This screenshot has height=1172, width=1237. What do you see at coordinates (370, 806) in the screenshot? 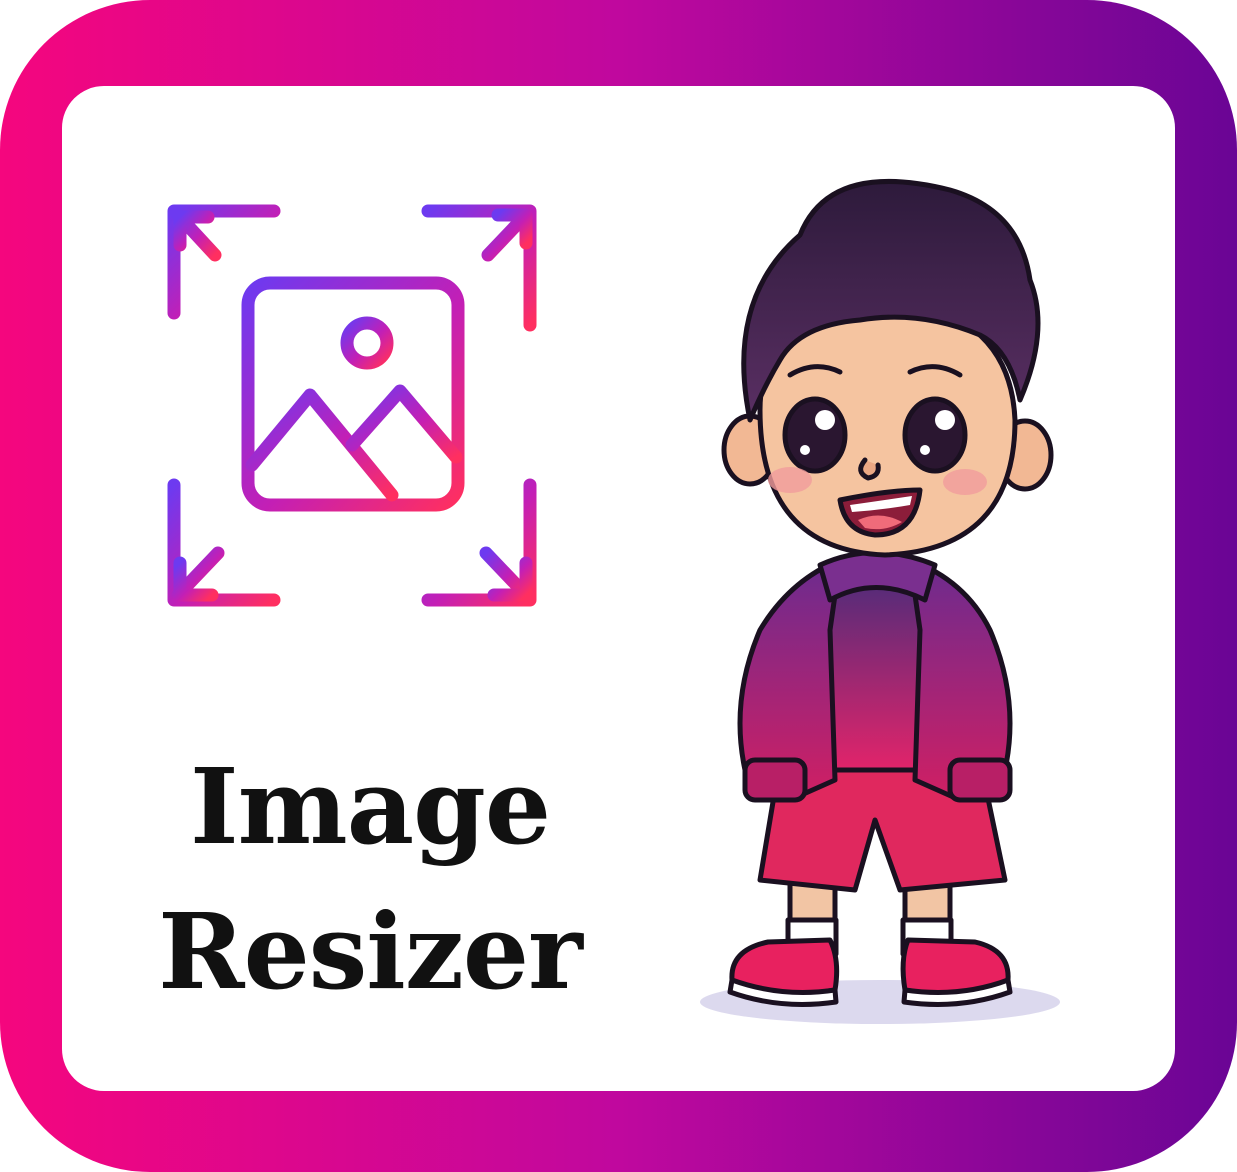
I see `title-line-image: Image` at bounding box center [370, 806].